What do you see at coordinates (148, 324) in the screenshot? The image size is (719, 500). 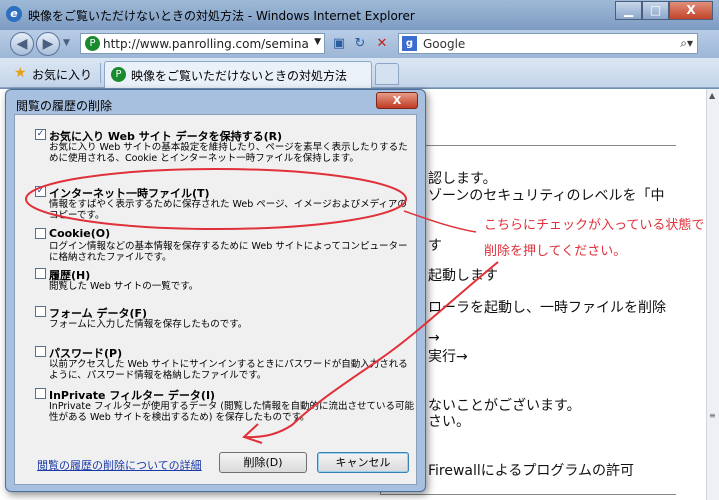 I see `option-description: フォームに入力した情報を保存したものです。` at bounding box center [148, 324].